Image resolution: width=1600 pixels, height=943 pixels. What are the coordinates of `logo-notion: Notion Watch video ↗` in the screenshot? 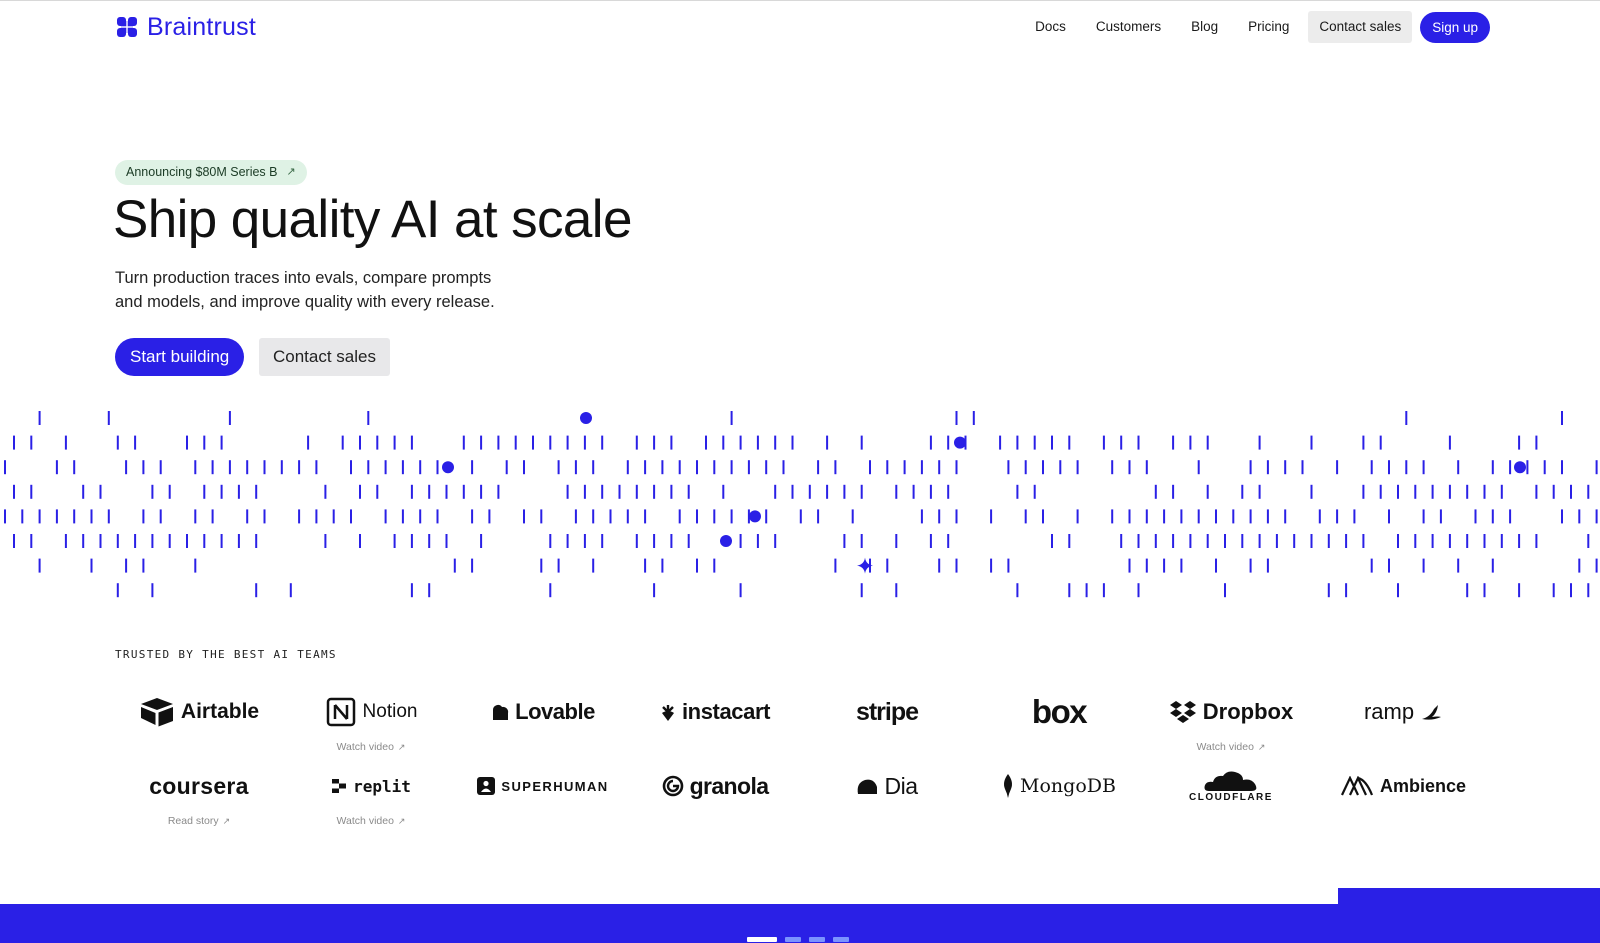 It's located at (371, 730).